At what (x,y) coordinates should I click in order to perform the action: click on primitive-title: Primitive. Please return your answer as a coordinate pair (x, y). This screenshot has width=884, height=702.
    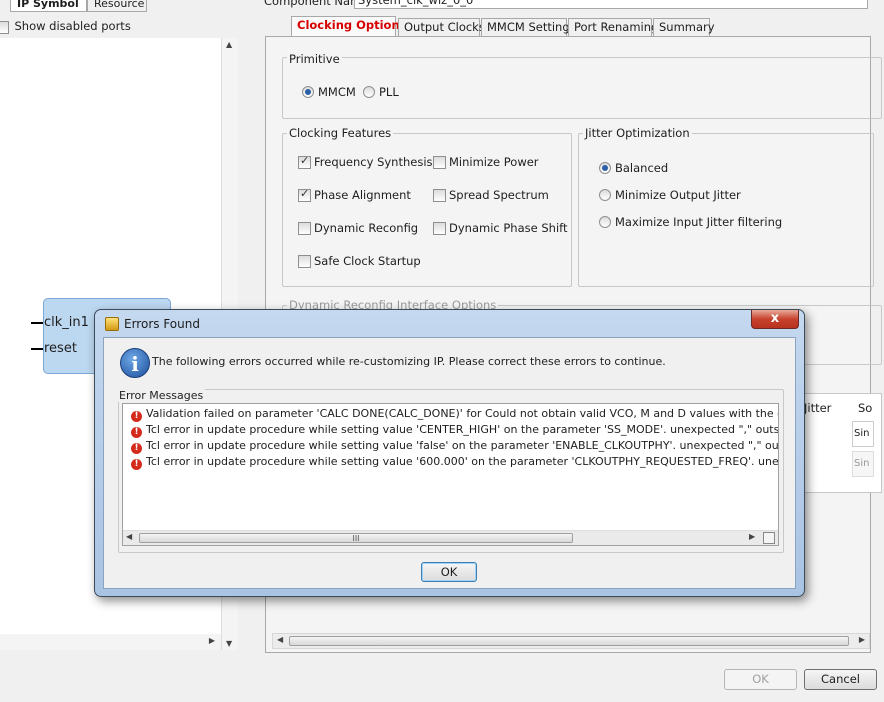
    Looking at the image, I should click on (314, 59).